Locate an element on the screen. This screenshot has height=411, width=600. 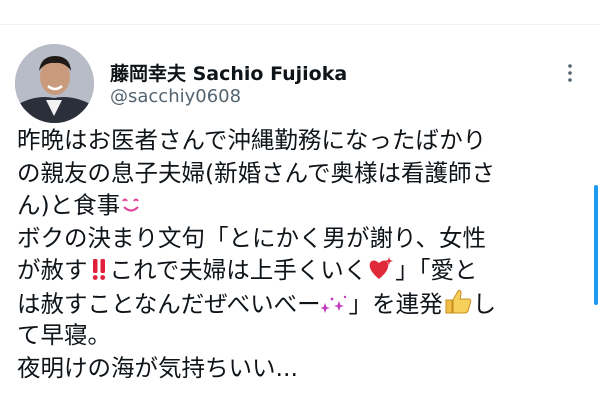
display-name: 藤岡幸夫 Sachio Fujioka is located at coordinates (228, 72).